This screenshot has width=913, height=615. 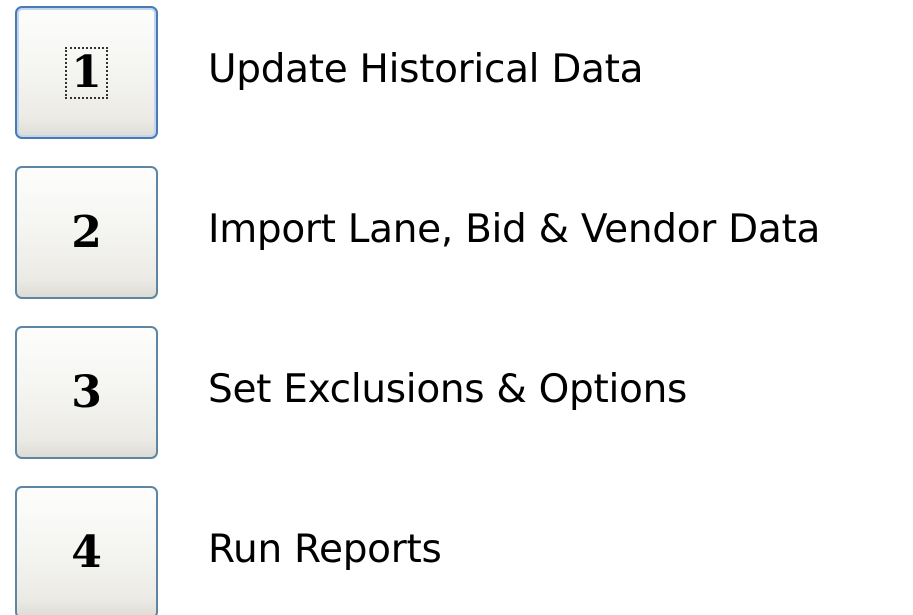 I want to click on step-2-label: Import Lane, Bid & Vendor Data, so click(x=514, y=229).